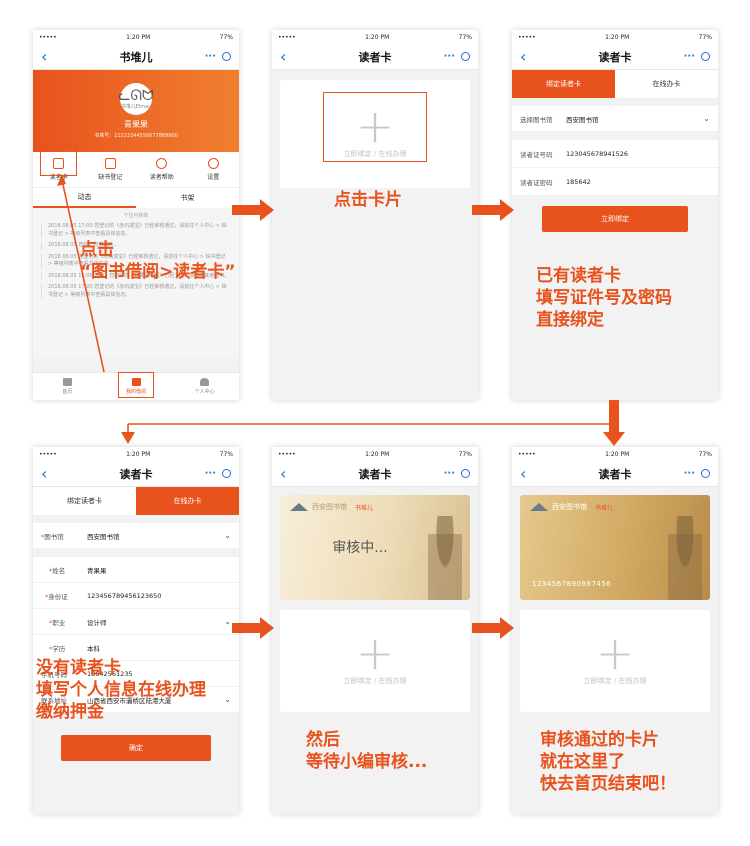  I want to click on tab-activity: 动态, so click(84, 198).